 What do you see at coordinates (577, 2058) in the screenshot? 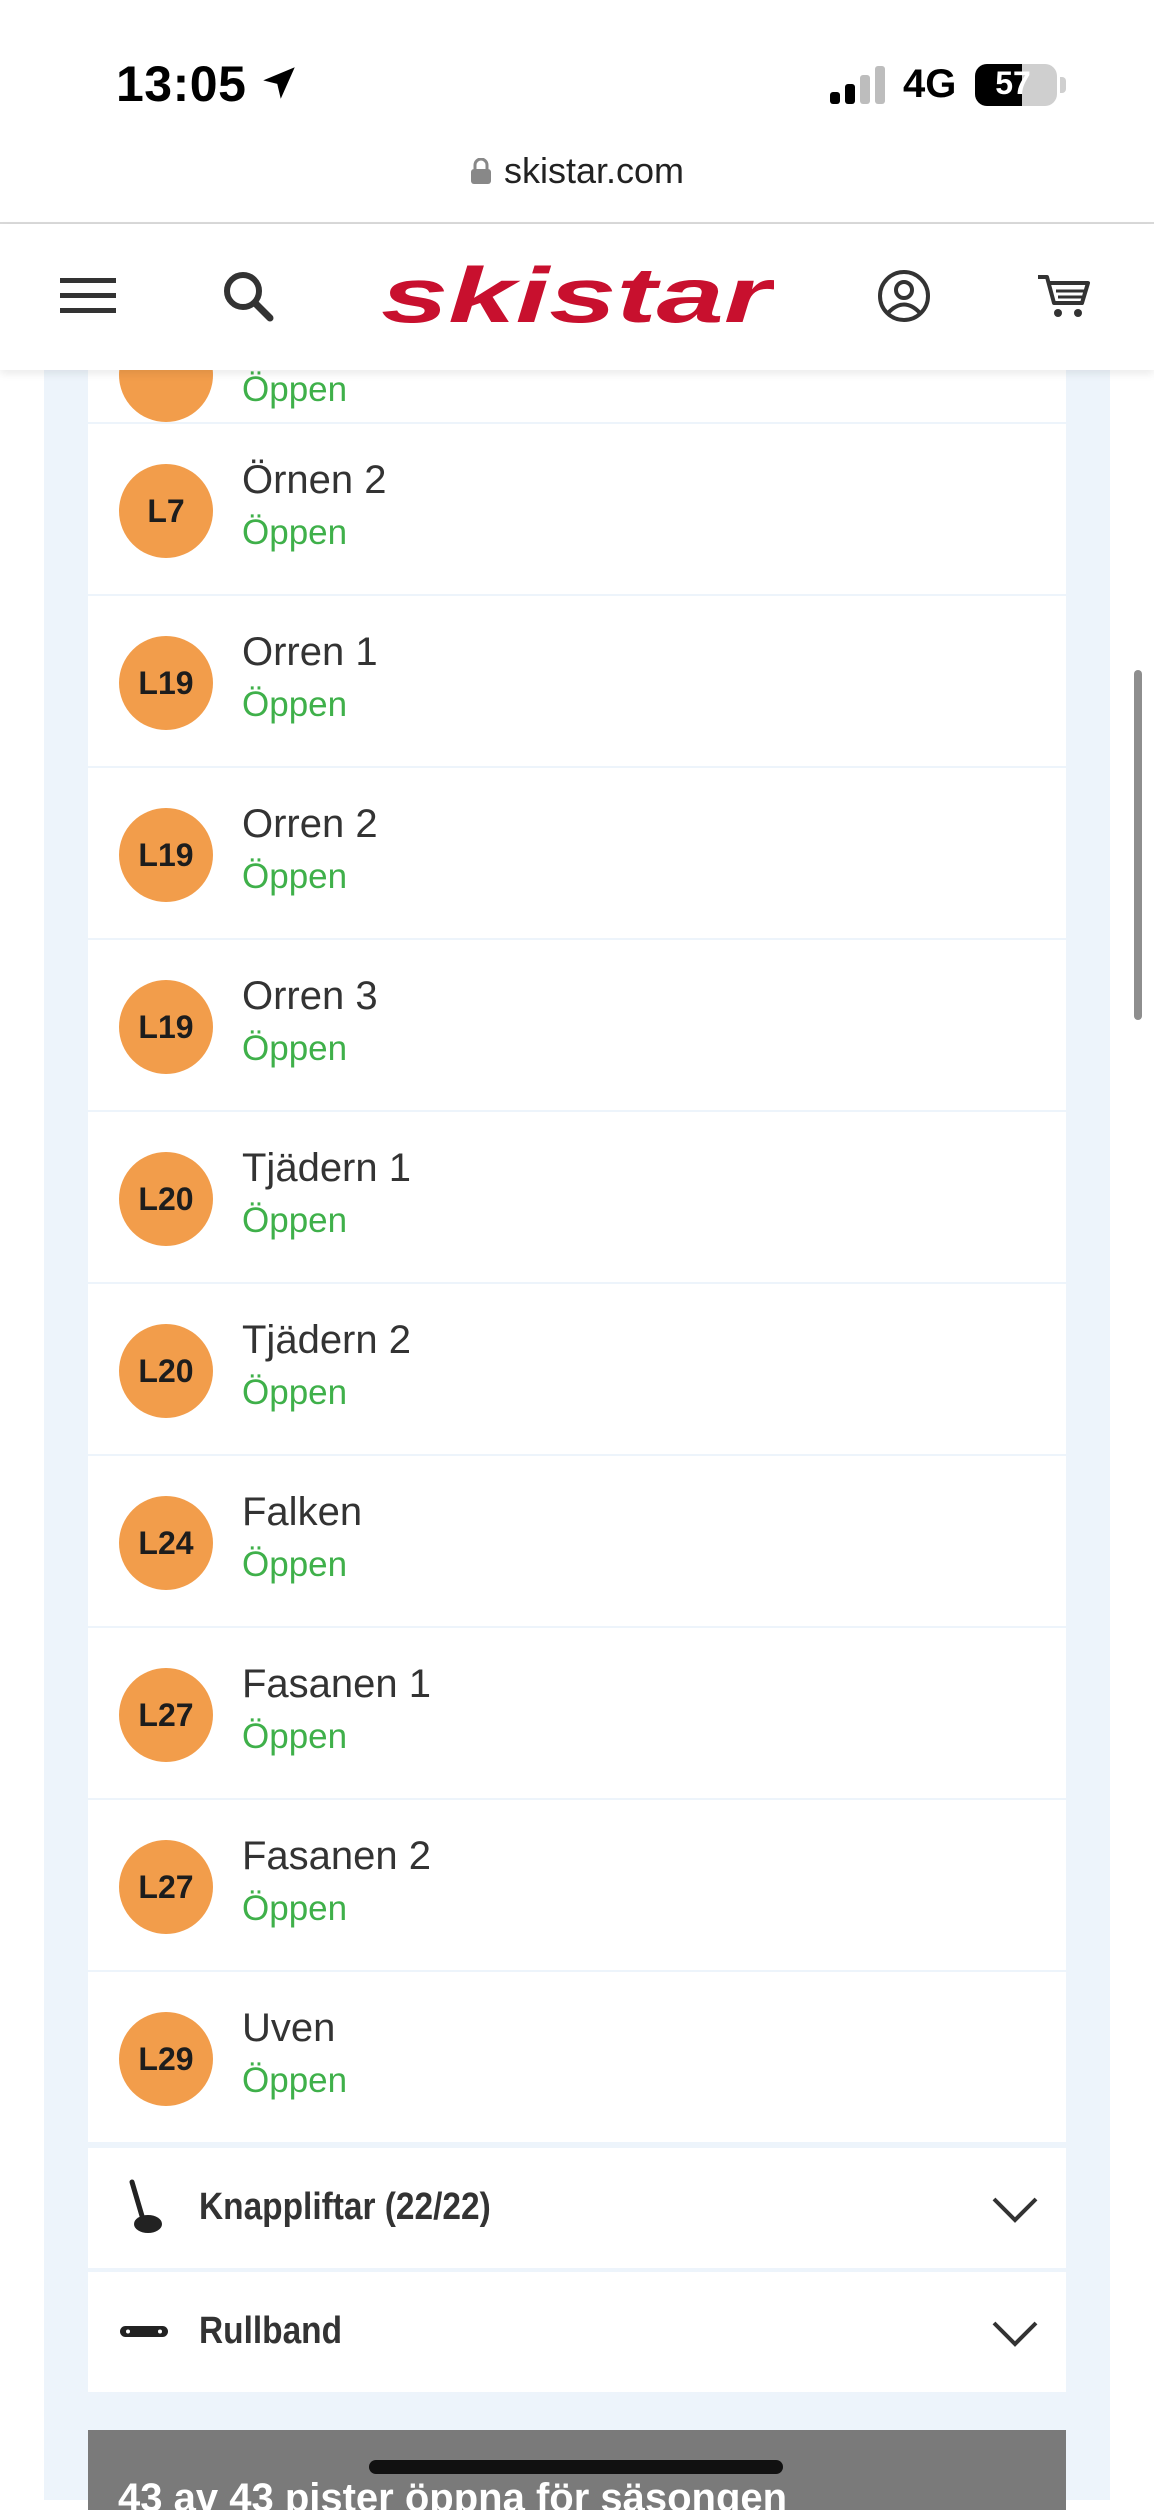
I see `lift-row: L29 Uven Öppen` at bounding box center [577, 2058].